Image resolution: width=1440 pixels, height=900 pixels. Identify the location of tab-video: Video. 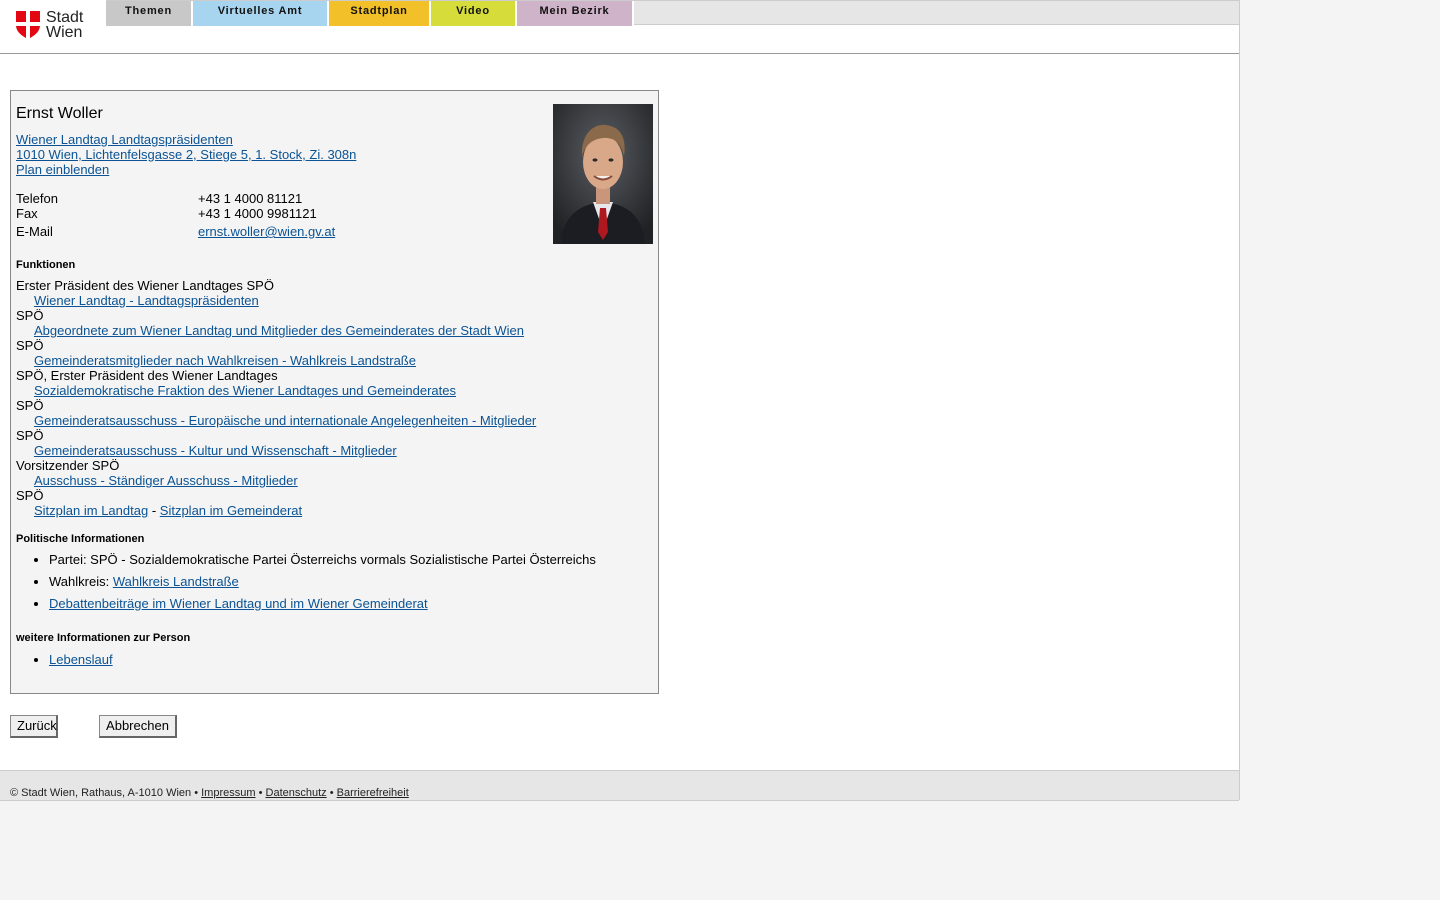
(474, 13).